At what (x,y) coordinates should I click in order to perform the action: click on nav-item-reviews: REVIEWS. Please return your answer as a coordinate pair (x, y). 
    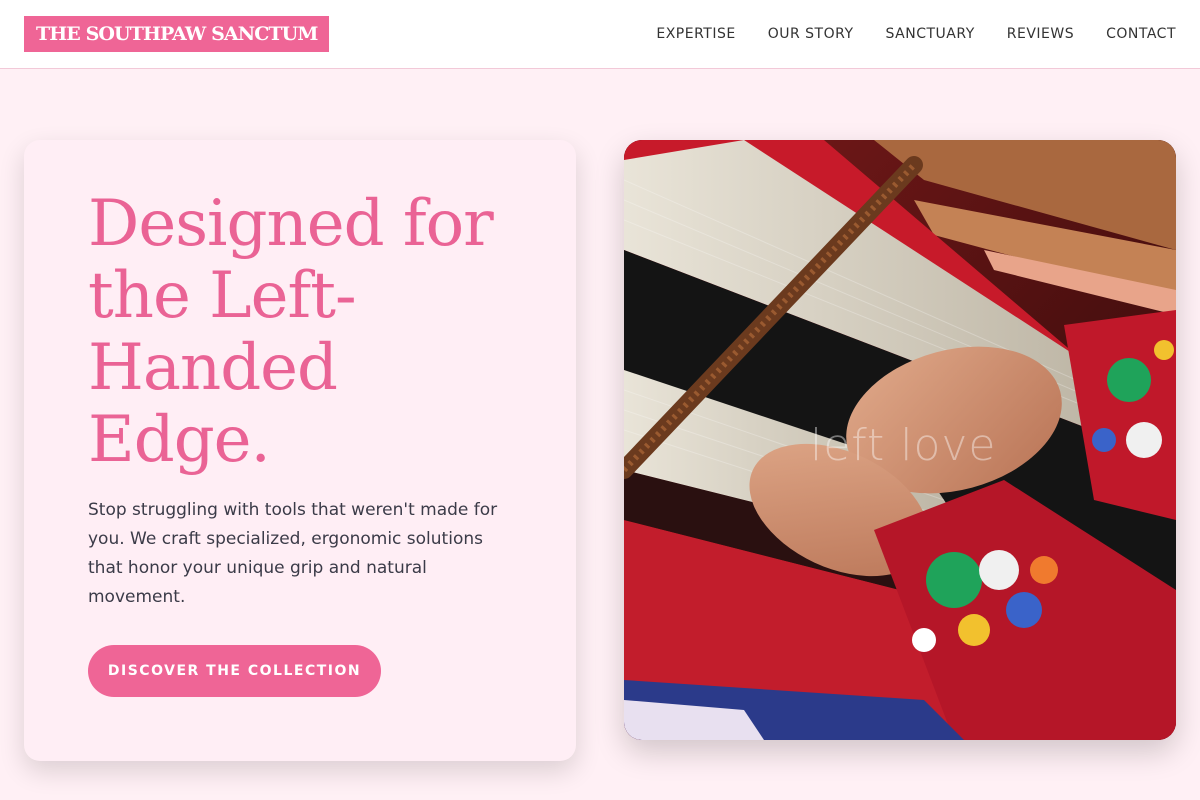
    Looking at the image, I should click on (1040, 34).